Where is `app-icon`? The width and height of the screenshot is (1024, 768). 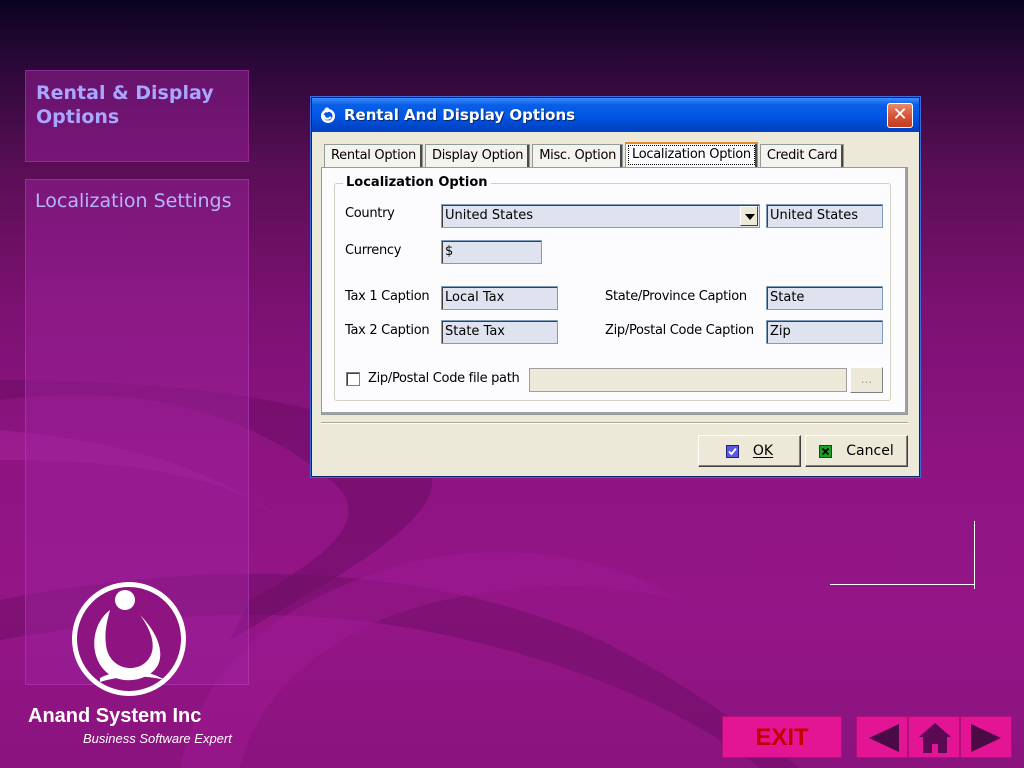
app-icon is located at coordinates (328, 115).